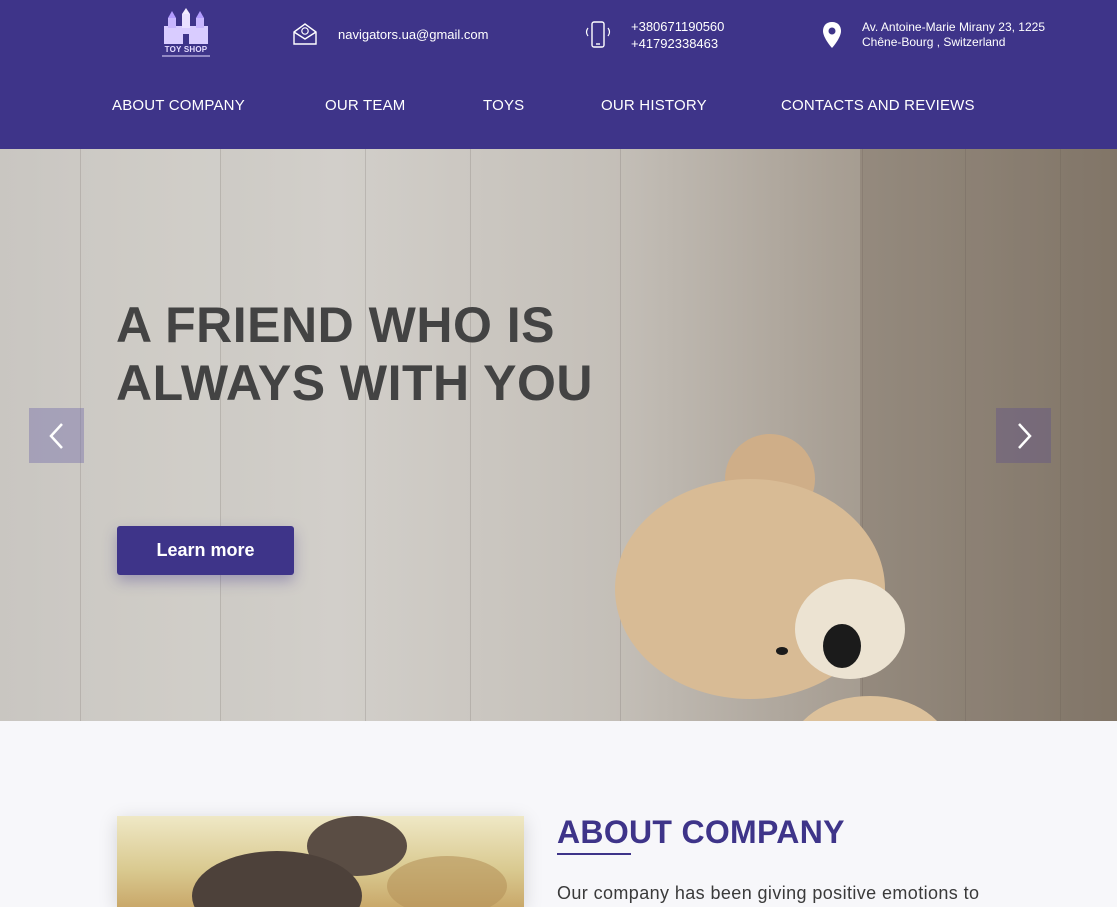  What do you see at coordinates (654, 105) in the screenshot?
I see `nav-our-history: OUR HISTORY` at bounding box center [654, 105].